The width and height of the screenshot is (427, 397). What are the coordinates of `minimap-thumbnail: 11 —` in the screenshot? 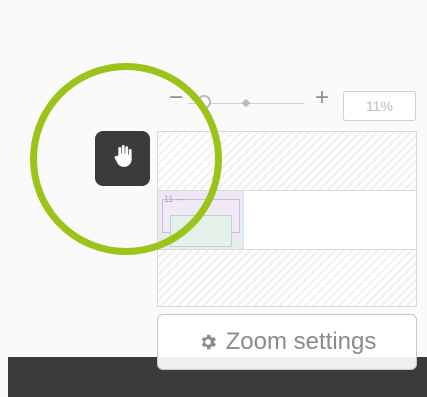 It's located at (201, 220).